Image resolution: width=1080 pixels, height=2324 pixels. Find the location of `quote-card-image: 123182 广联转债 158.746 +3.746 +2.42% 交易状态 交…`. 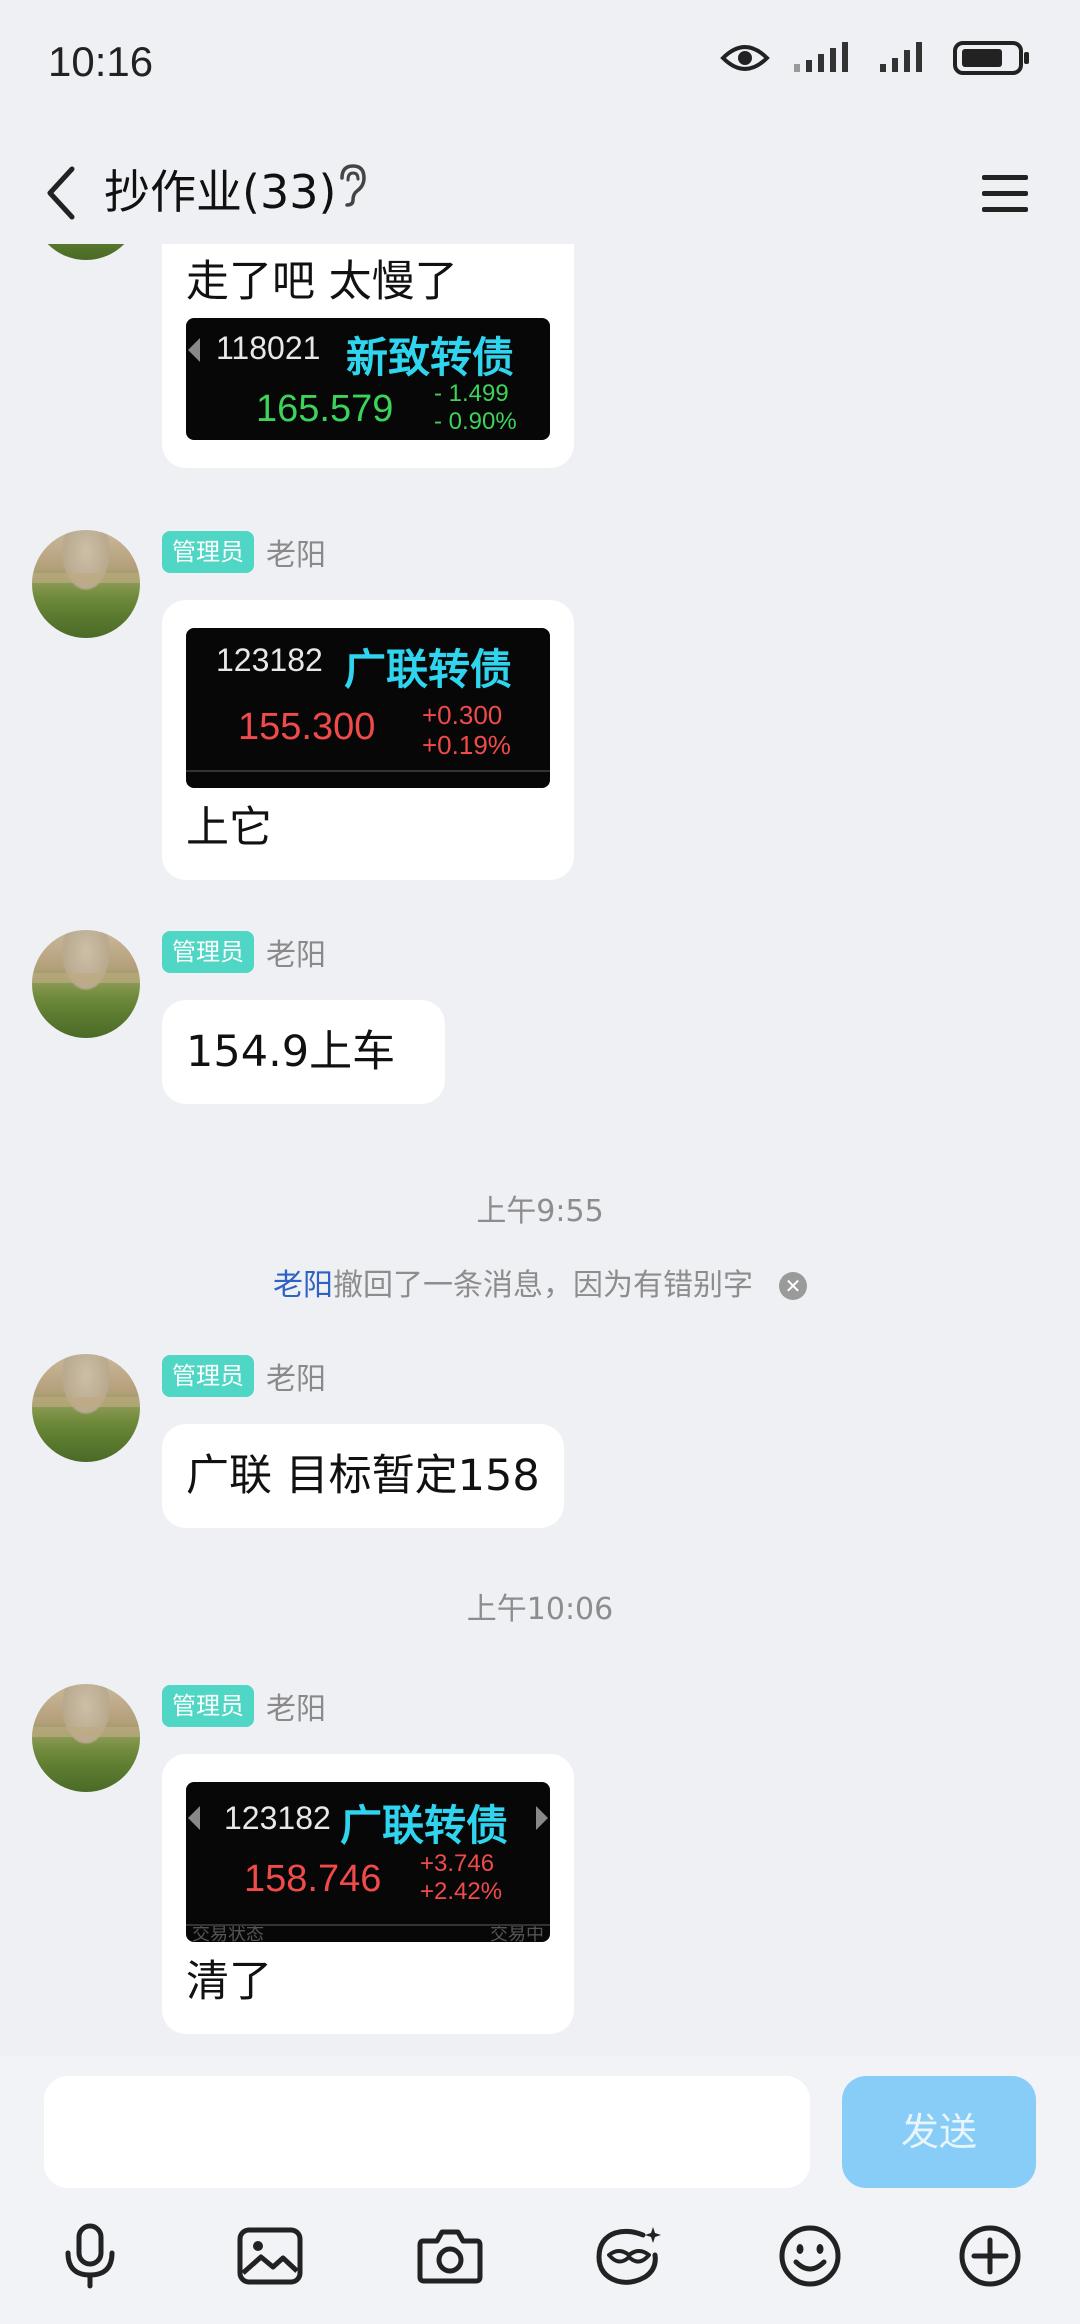

quote-card-image: 123182 广联转债 158.746 +3.746 +2.42% 交易状态 交… is located at coordinates (368, 1862).